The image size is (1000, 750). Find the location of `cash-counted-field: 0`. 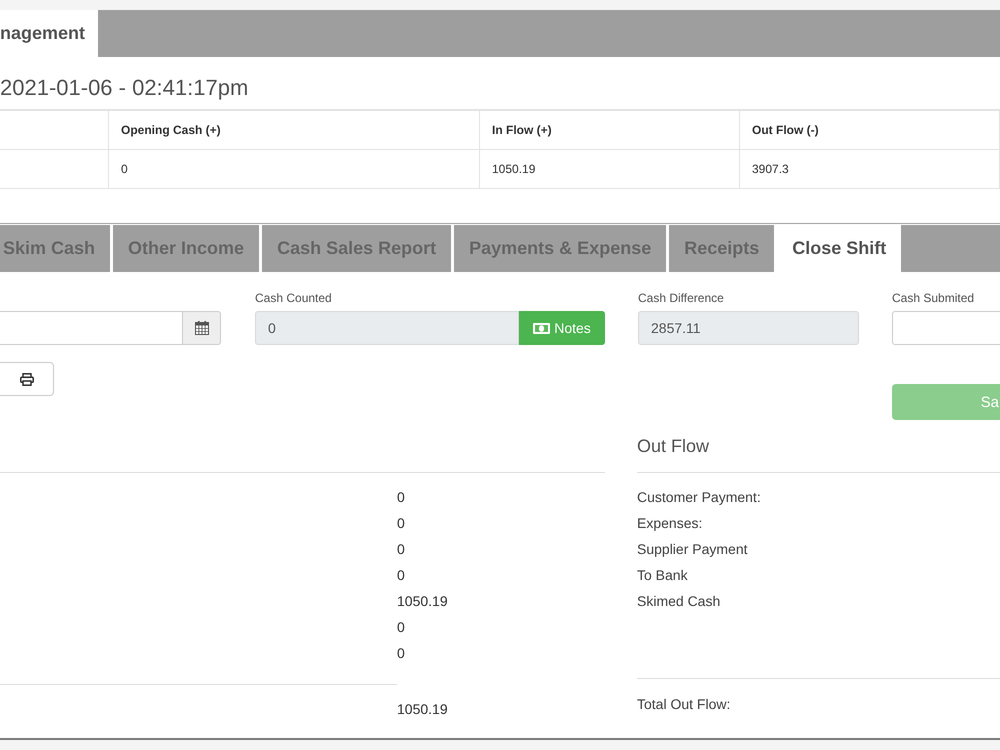

cash-counted-field: 0 is located at coordinates (387, 328).